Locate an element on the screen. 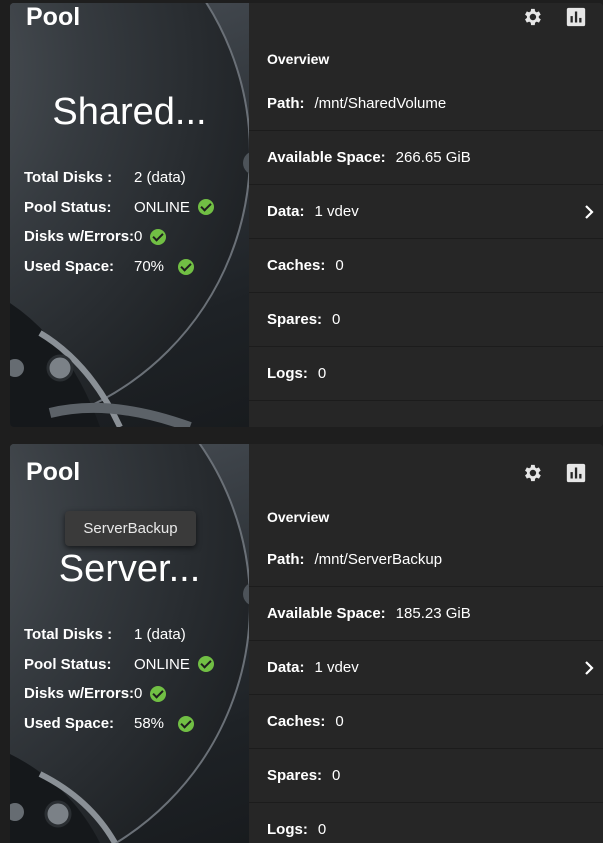  detail-value: 266.65 GiB is located at coordinates (433, 157).